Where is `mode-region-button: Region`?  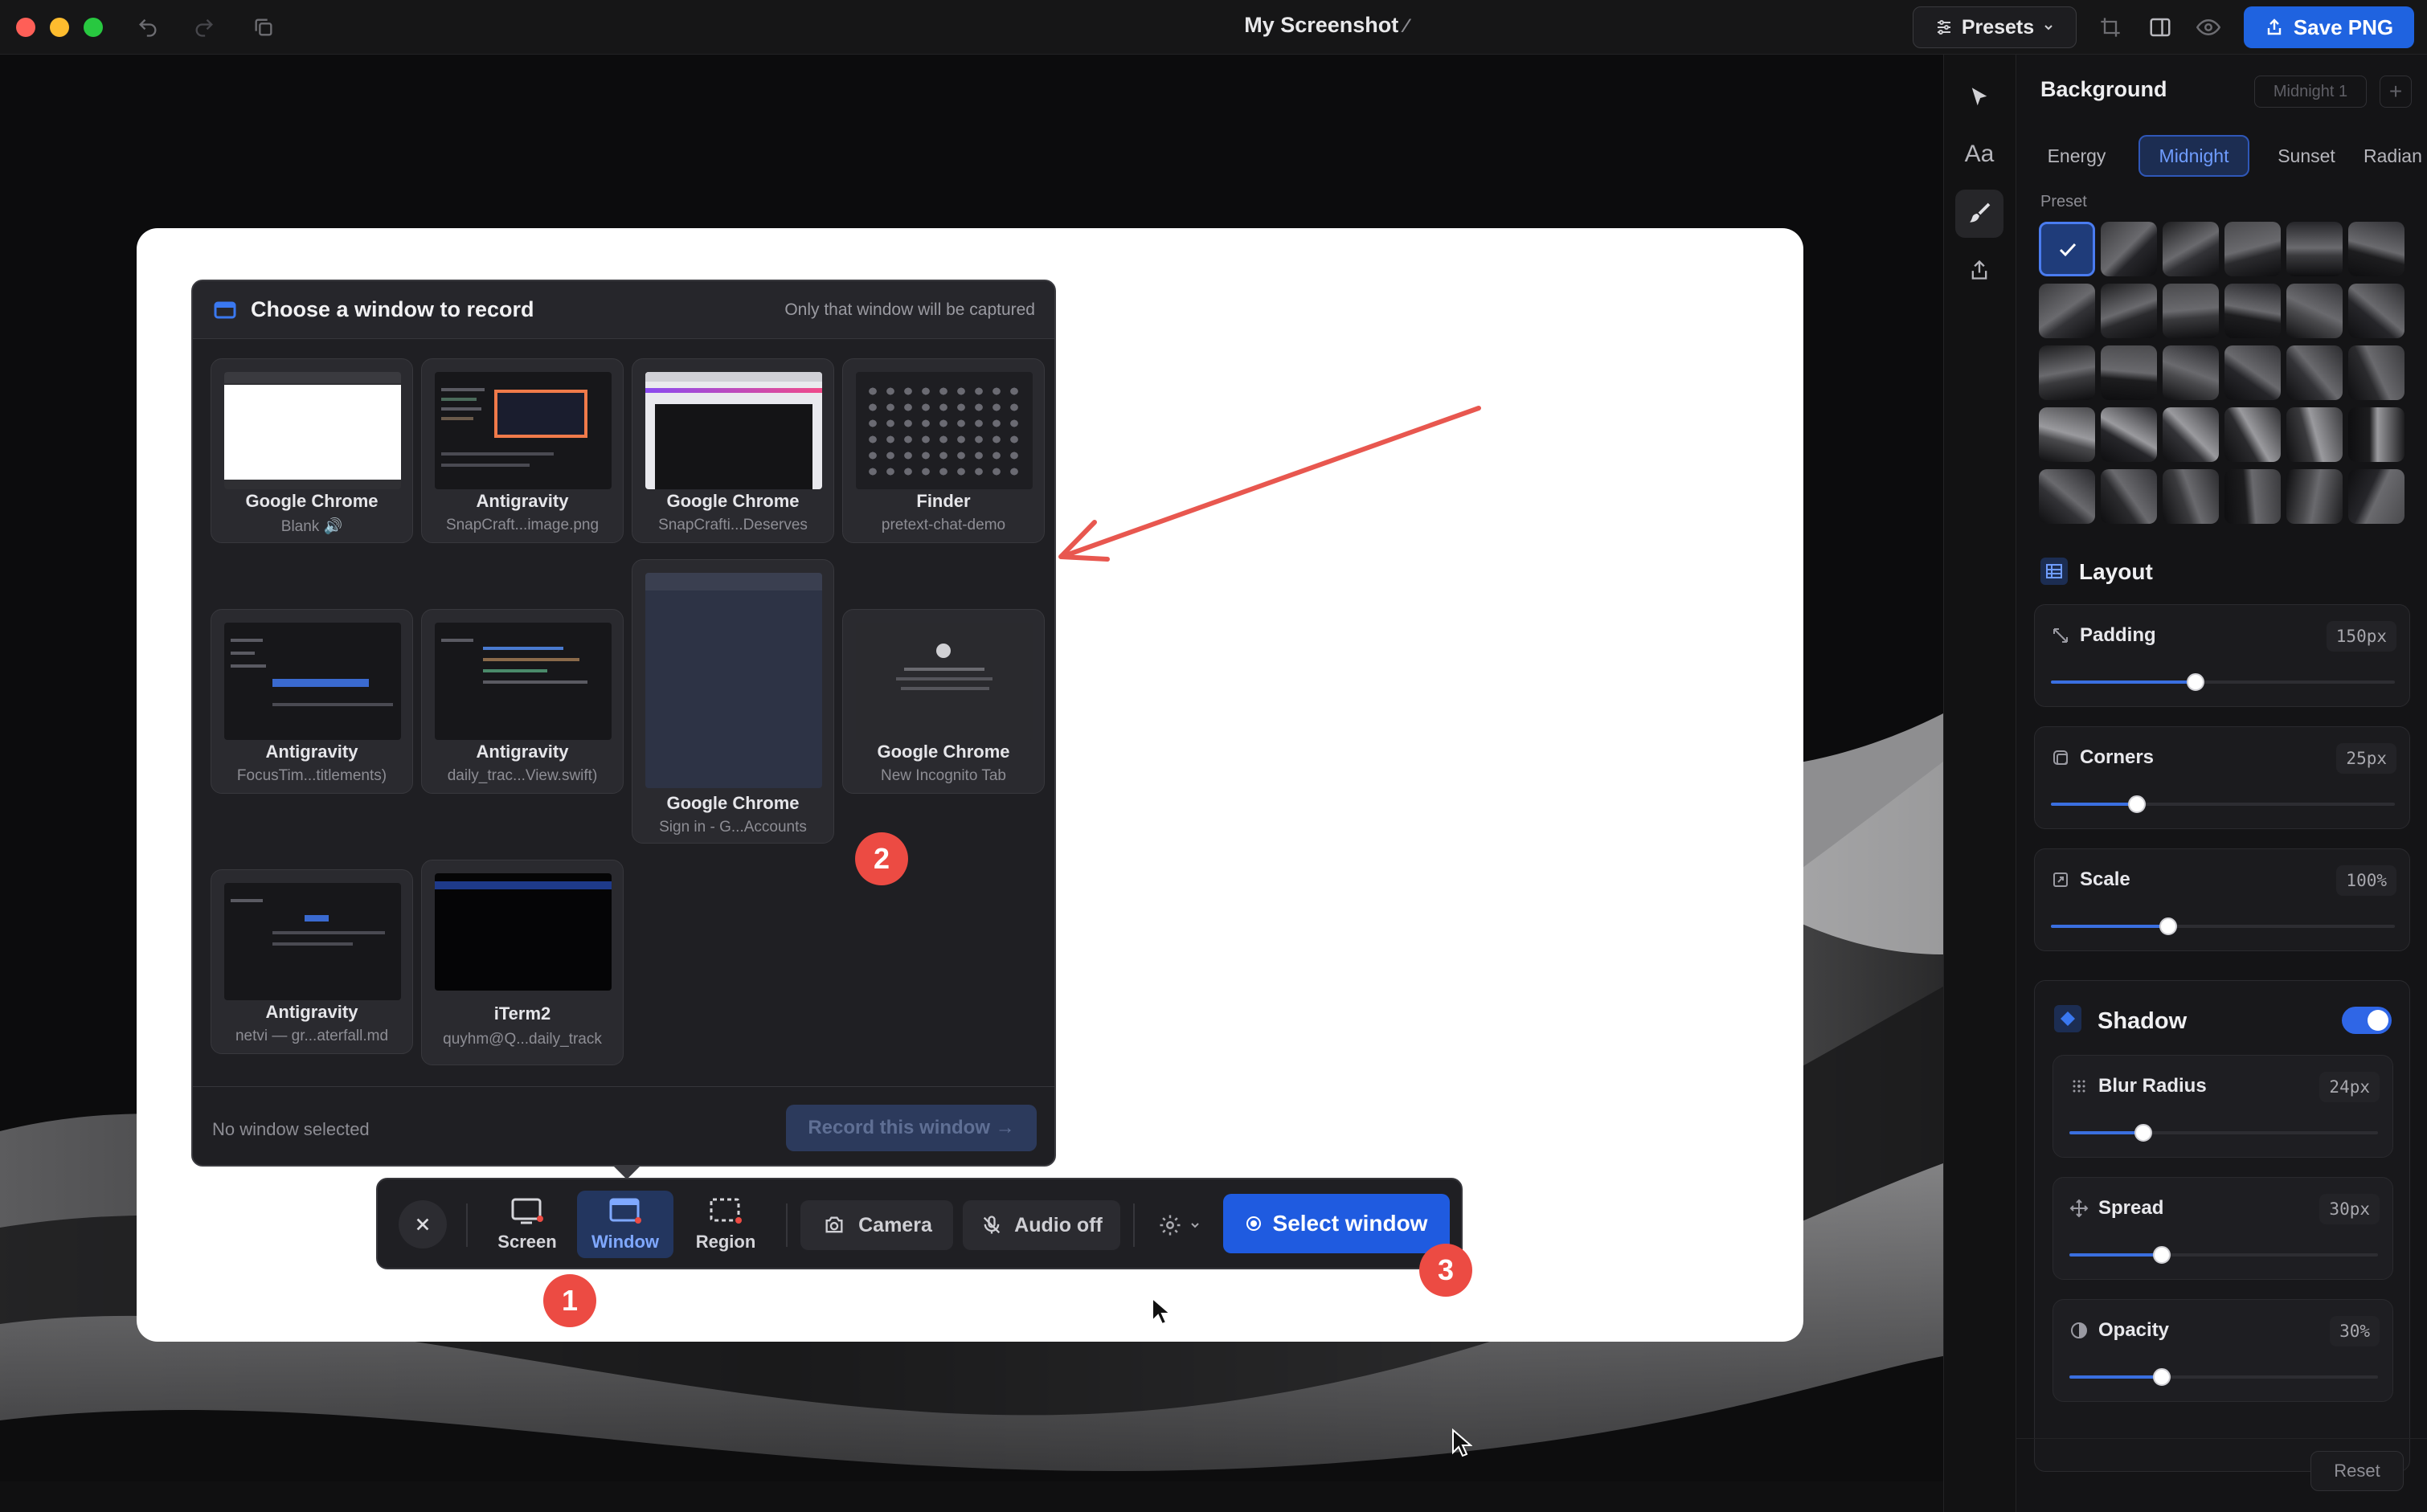
mode-region-button: Region is located at coordinates (725, 1224).